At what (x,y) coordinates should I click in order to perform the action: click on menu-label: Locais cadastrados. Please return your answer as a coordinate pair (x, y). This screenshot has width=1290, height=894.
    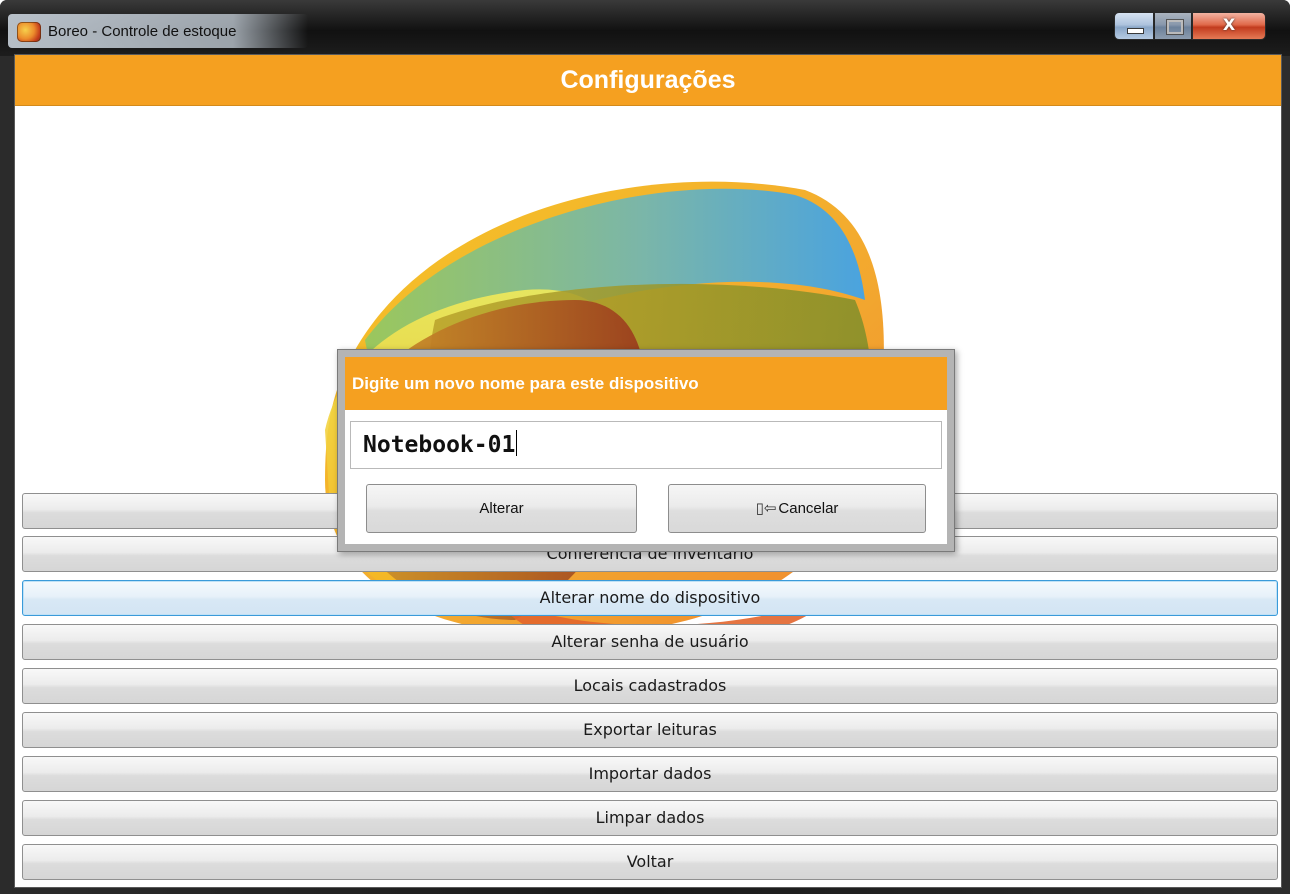
    Looking at the image, I should click on (650, 685).